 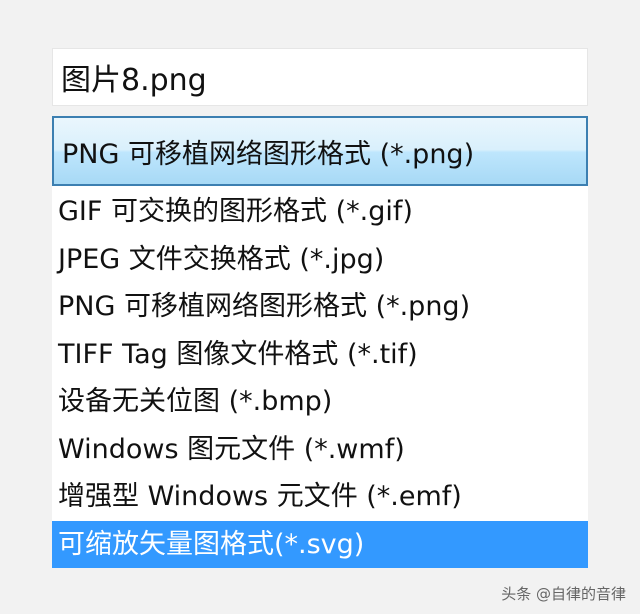 What do you see at coordinates (320, 544) in the screenshot?
I see `option-svg: 可缩放矢量图格式(*.svg)` at bounding box center [320, 544].